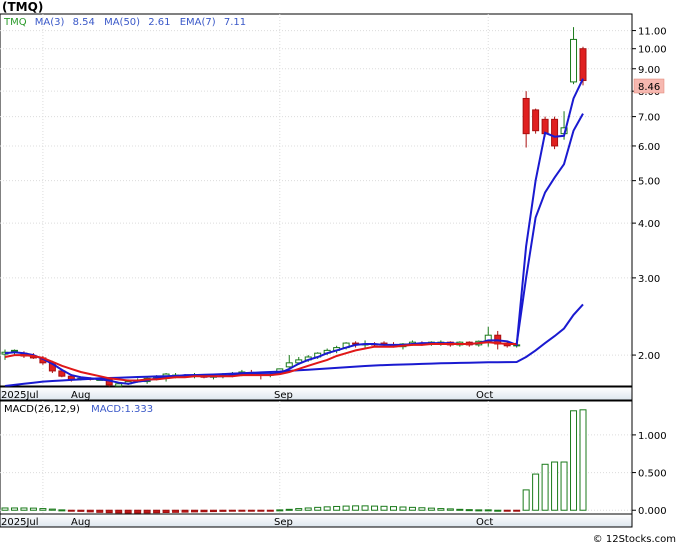  What do you see at coordinates (22, 7) in the screenshot?
I see `chart-title: (TMQ)` at bounding box center [22, 7].